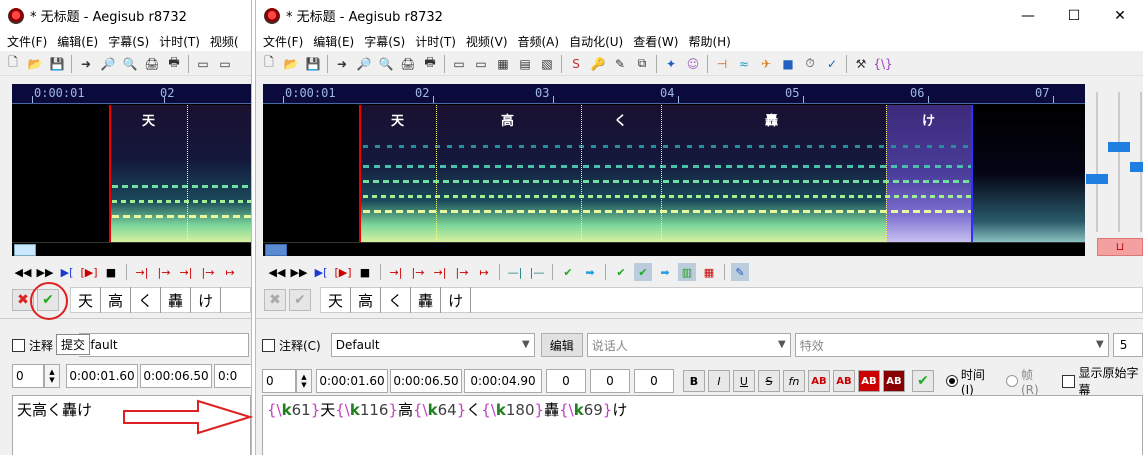  What do you see at coordinates (384, 41) in the screenshot?
I see `menu-subtitle: 字幕(S)` at bounding box center [384, 41].